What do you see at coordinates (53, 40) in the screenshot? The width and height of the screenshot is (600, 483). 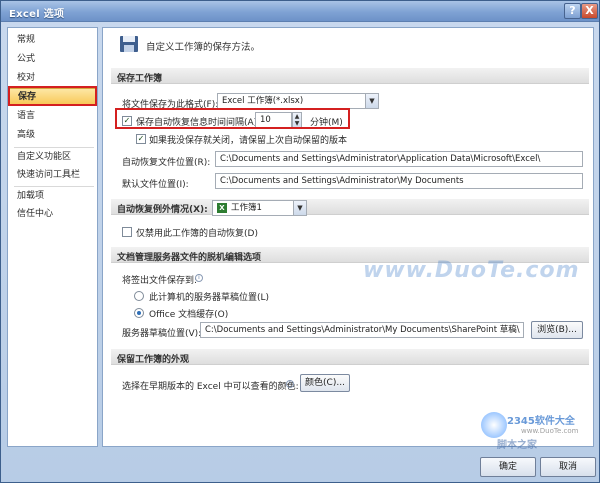 I see `sidebar-item-general: 常规` at bounding box center [53, 40].